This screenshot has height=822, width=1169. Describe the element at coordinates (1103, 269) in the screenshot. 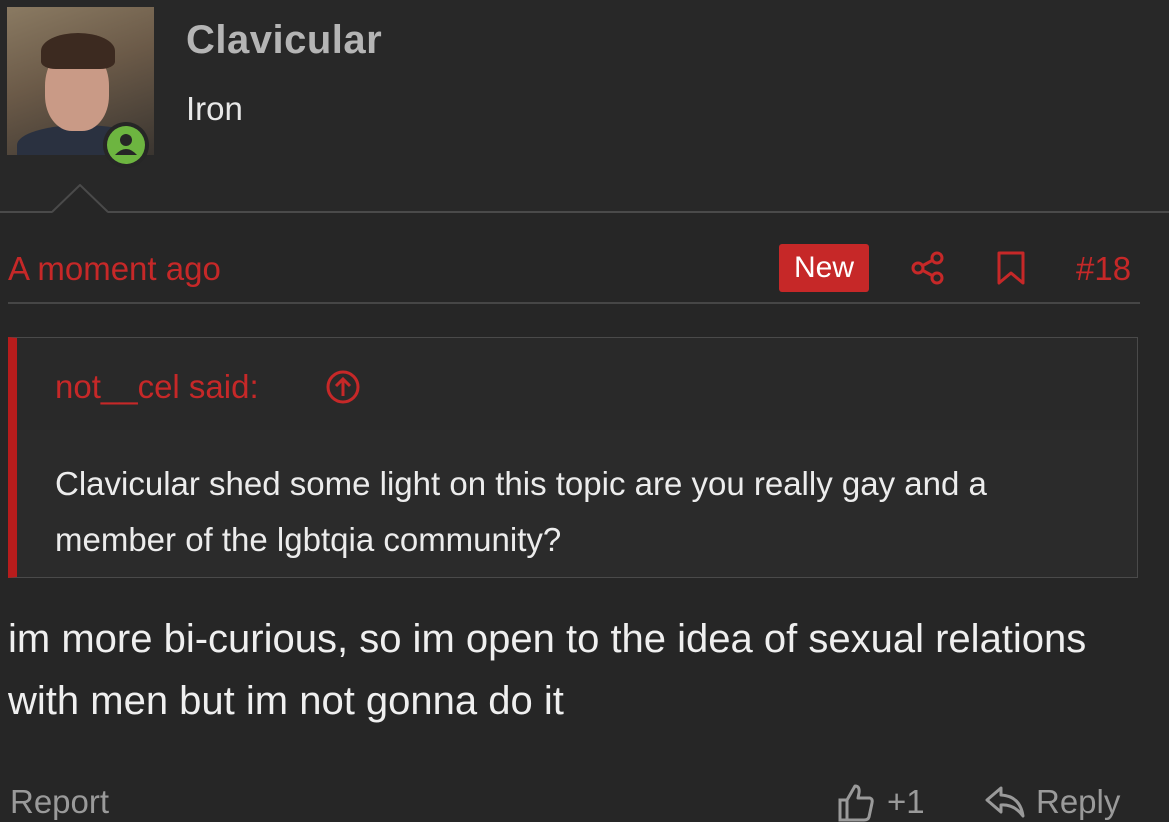

I see `post-number: #18` at that location.